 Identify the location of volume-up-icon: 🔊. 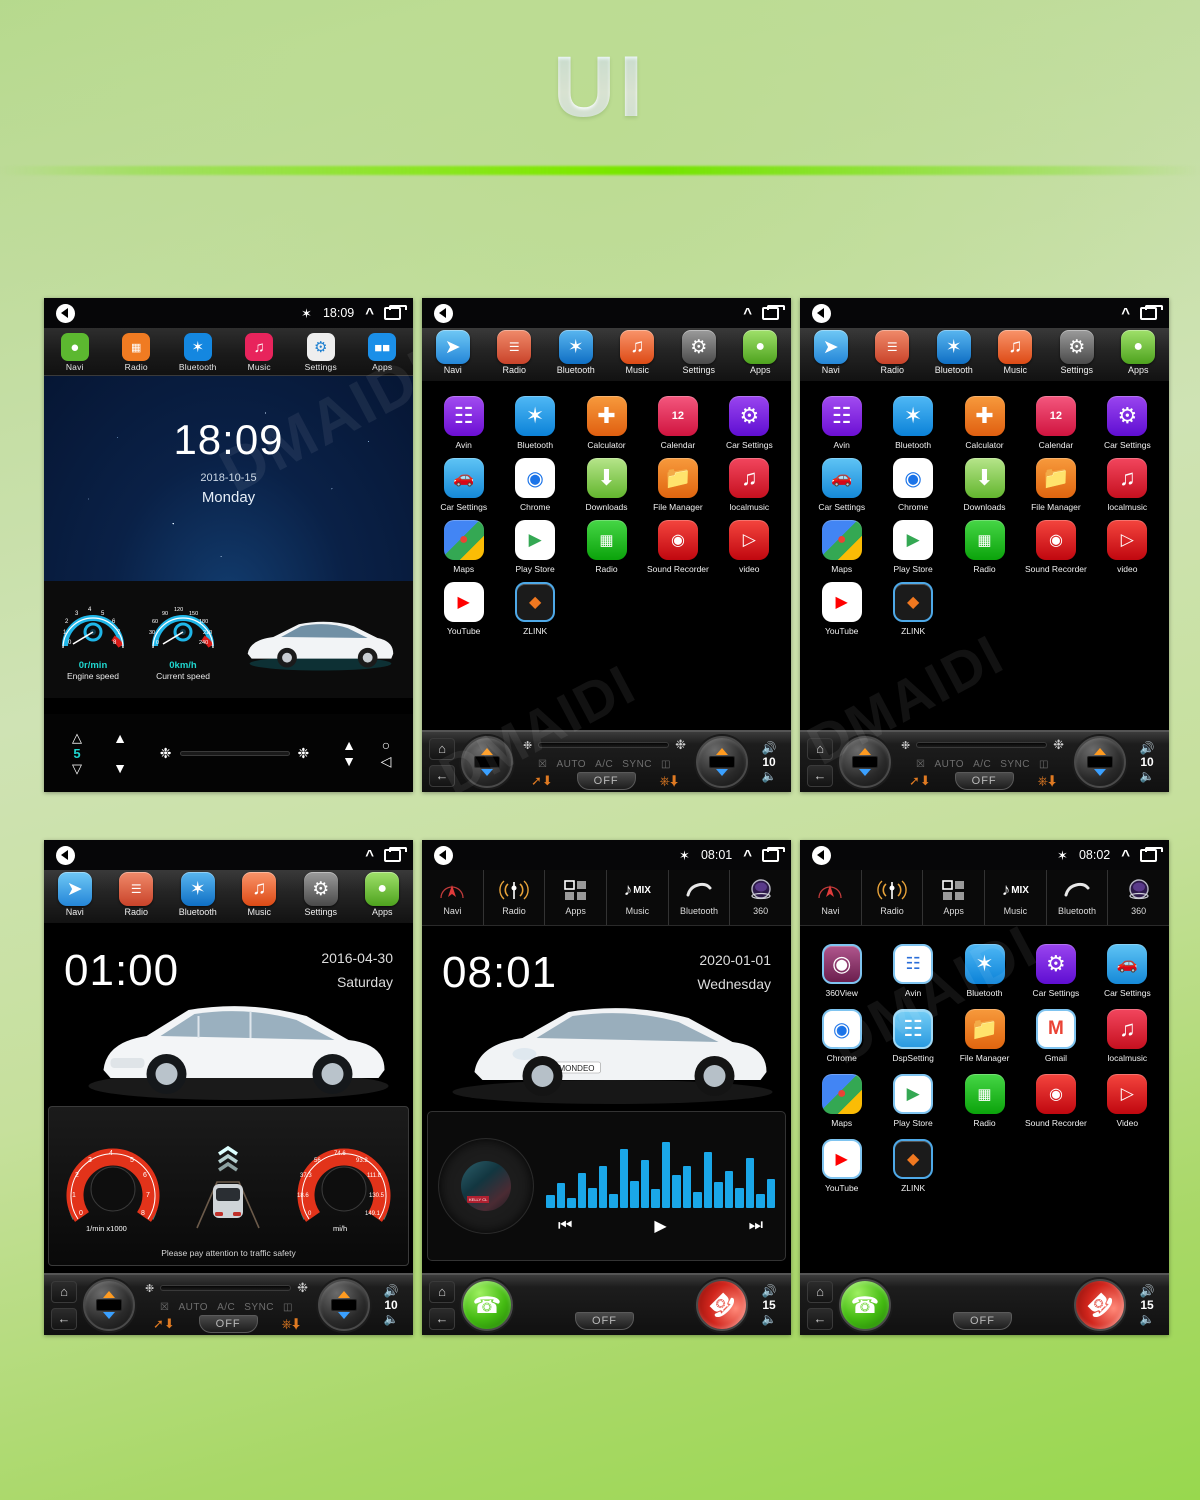
(769, 748).